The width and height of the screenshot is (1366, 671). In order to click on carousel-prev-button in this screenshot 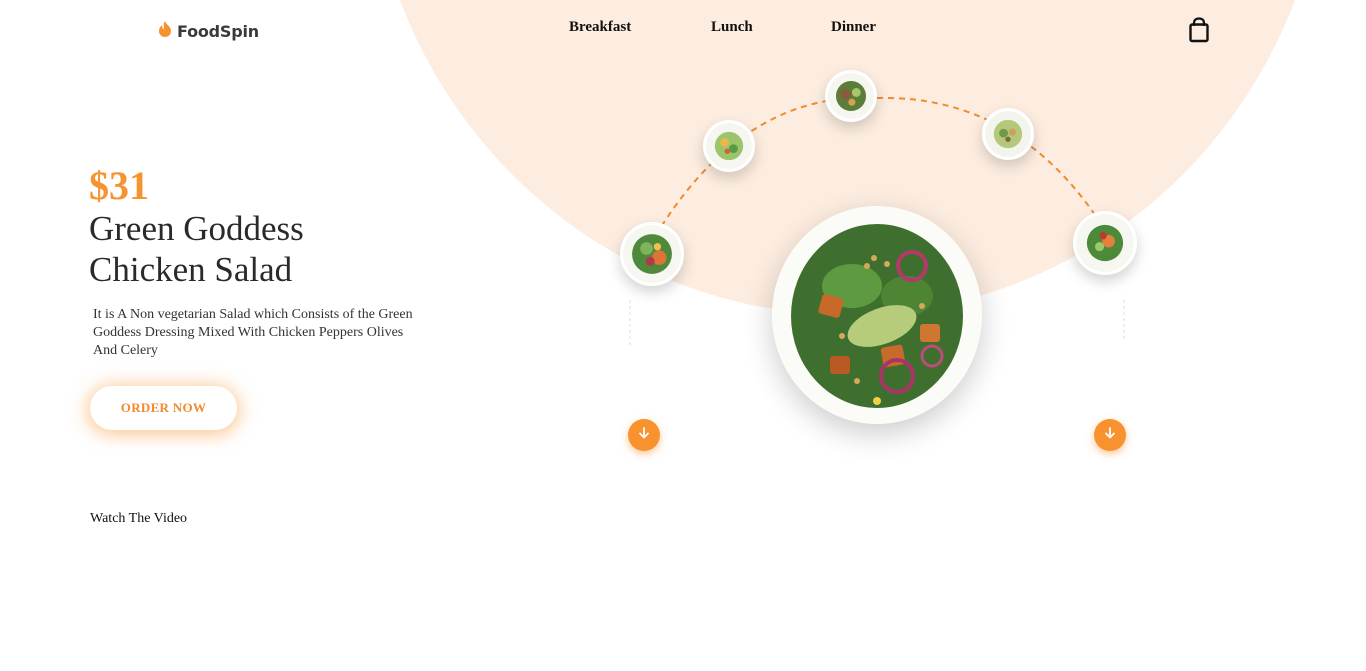, I will do `click(644, 435)`.